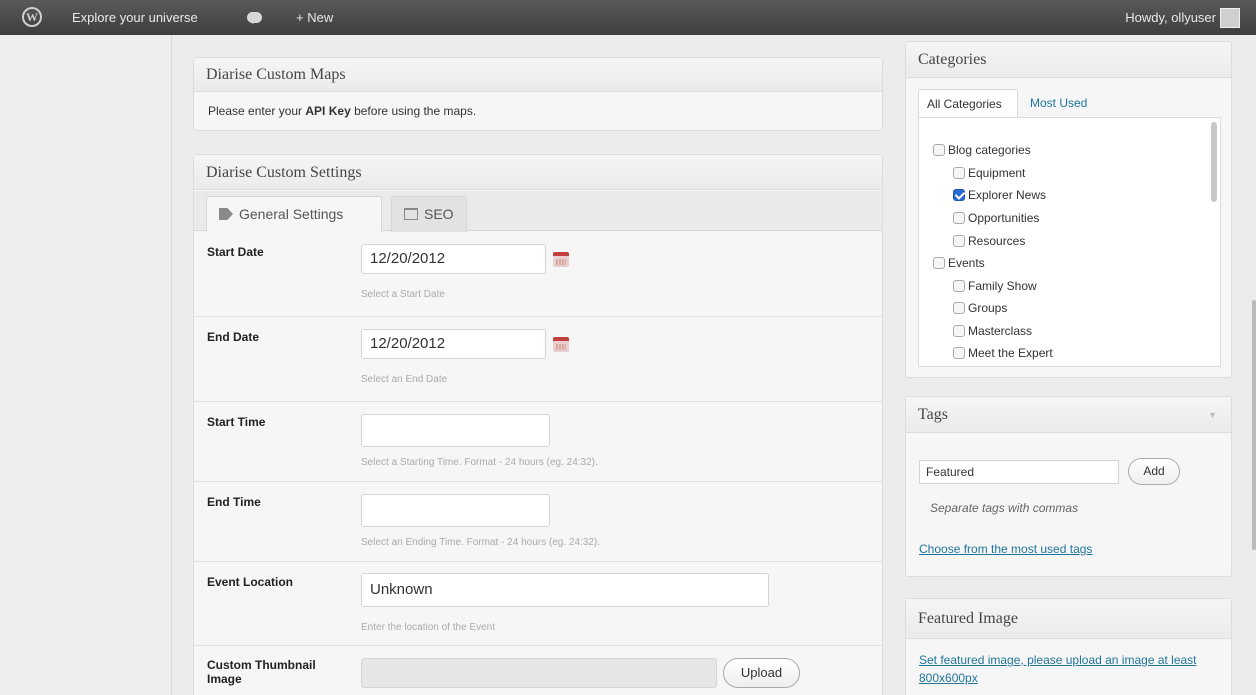 This screenshot has width=1256, height=695. I want to click on upload-button: Upload, so click(761, 673).